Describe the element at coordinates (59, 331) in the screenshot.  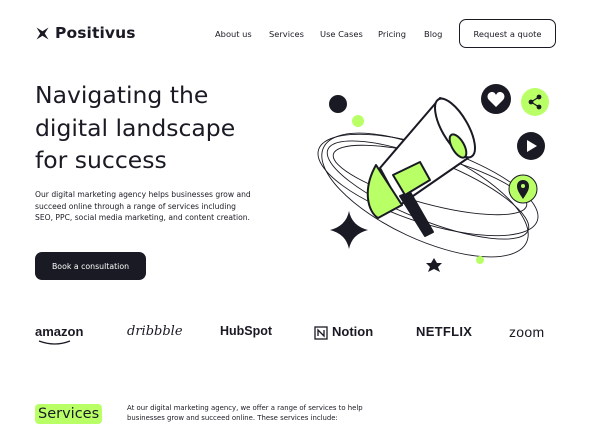
I see `logo-amazon: amazon` at that location.